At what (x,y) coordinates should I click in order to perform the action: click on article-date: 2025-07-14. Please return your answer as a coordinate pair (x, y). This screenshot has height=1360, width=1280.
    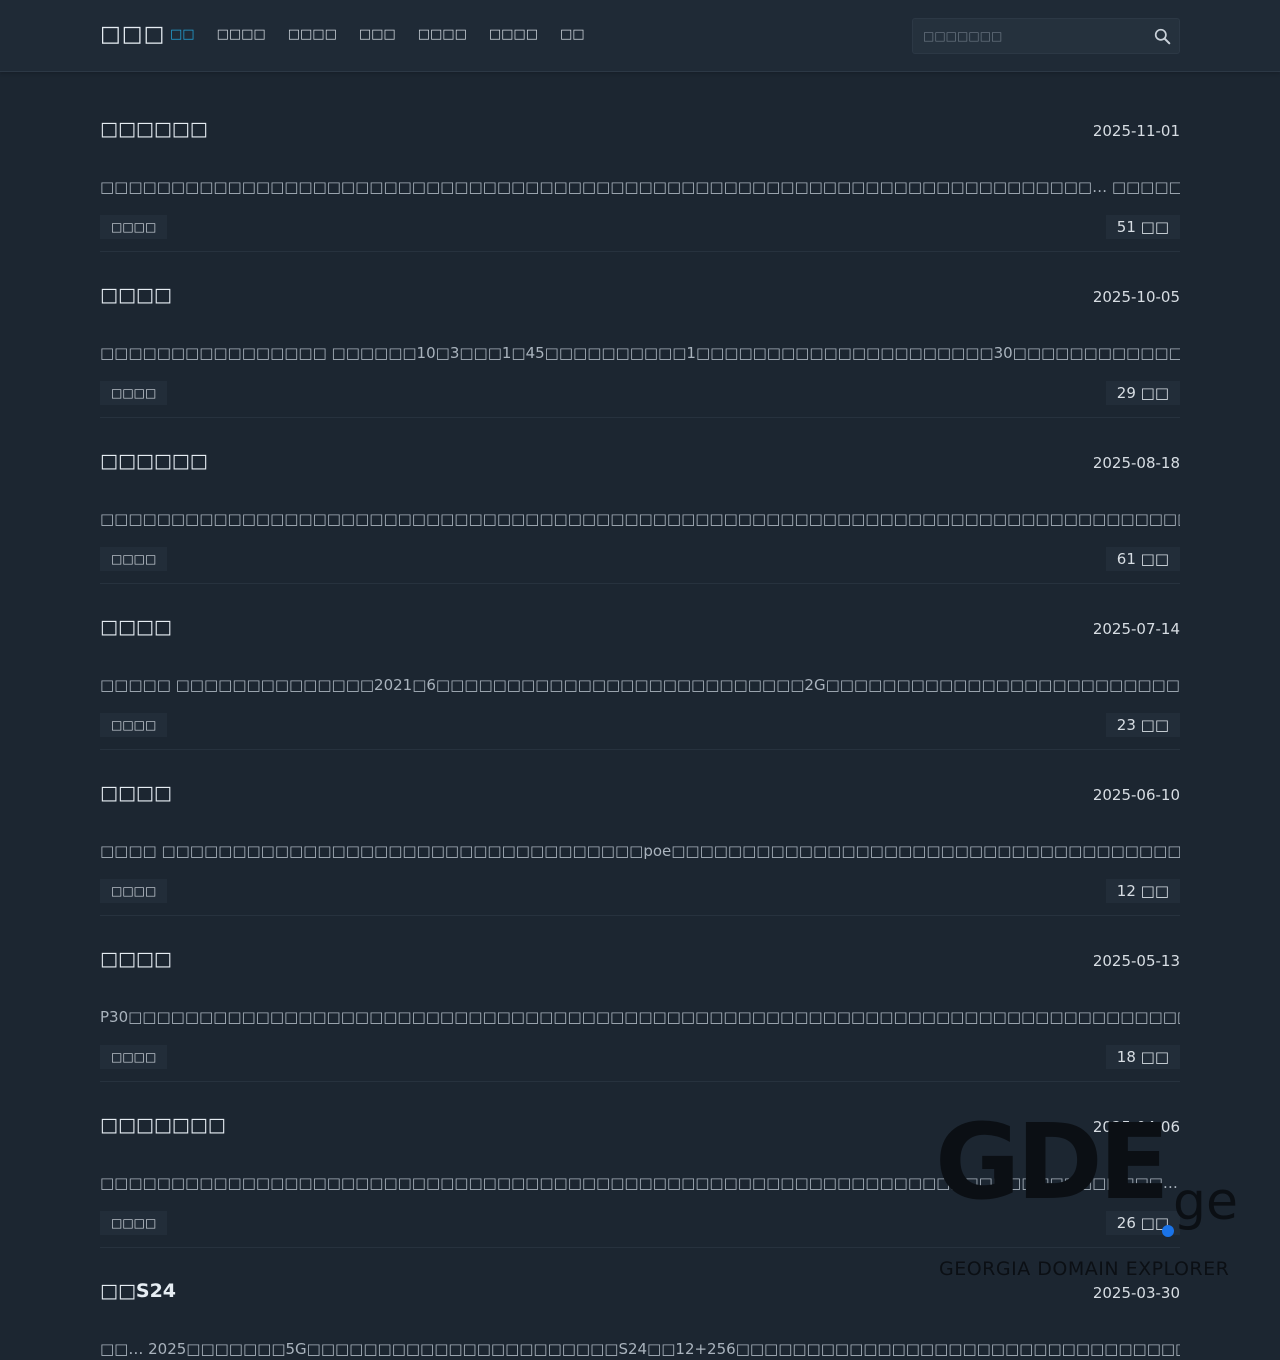
    Looking at the image, I should click on (1136, 629).